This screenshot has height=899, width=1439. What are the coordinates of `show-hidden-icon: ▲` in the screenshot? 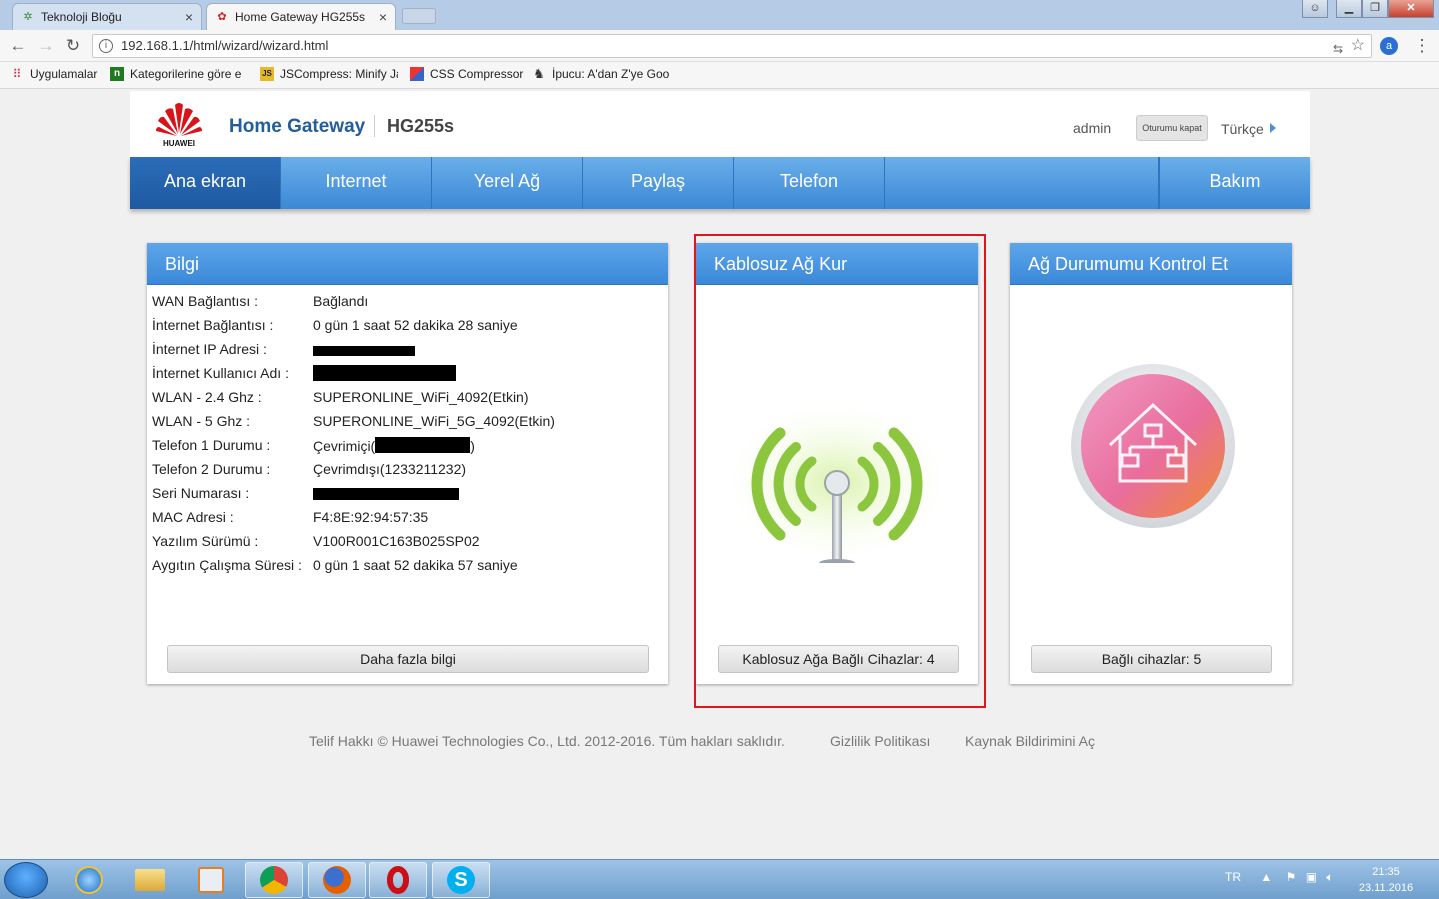 It's located at (1266, 877).